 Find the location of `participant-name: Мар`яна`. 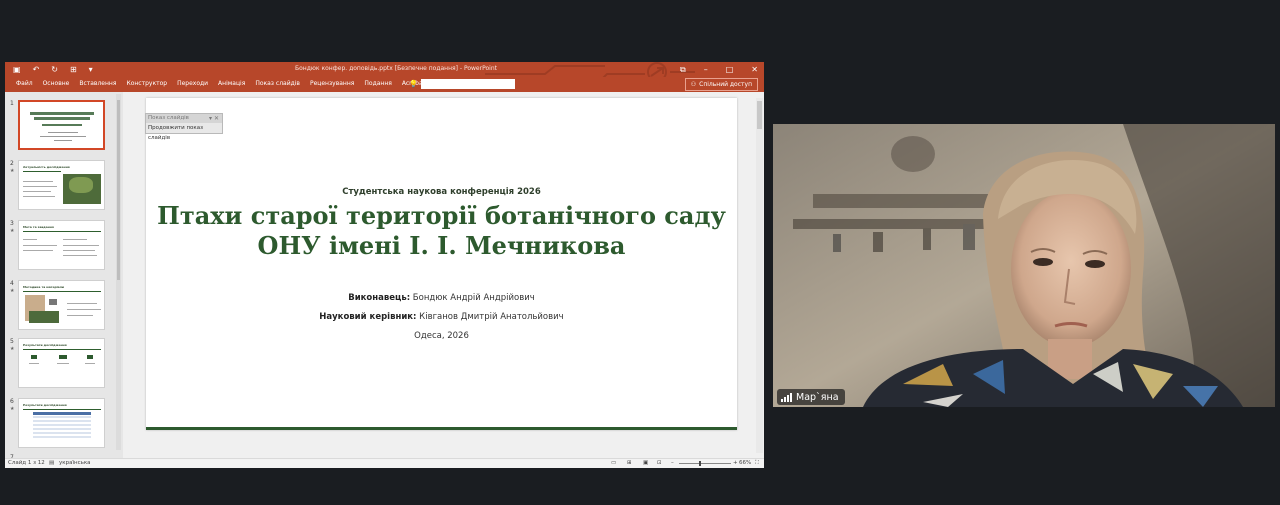

participant-name: Мар`яна is located at coordinates (817, 397).